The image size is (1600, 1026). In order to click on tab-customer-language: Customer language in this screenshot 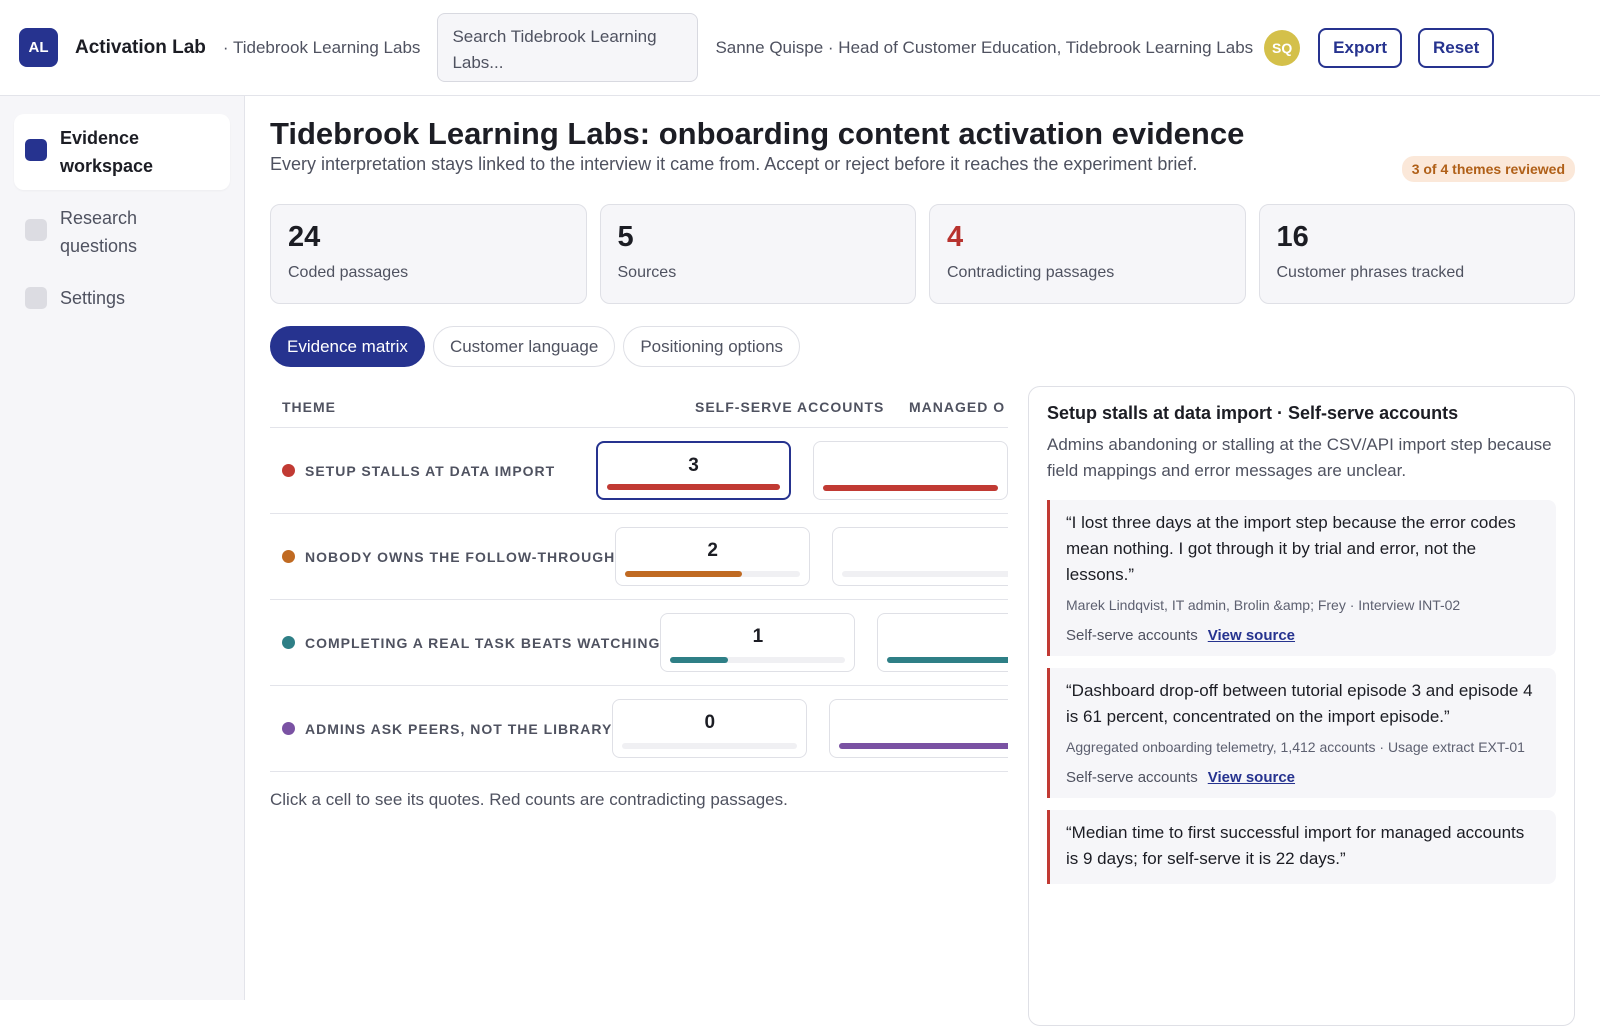, I will do `click(524, 346)`.